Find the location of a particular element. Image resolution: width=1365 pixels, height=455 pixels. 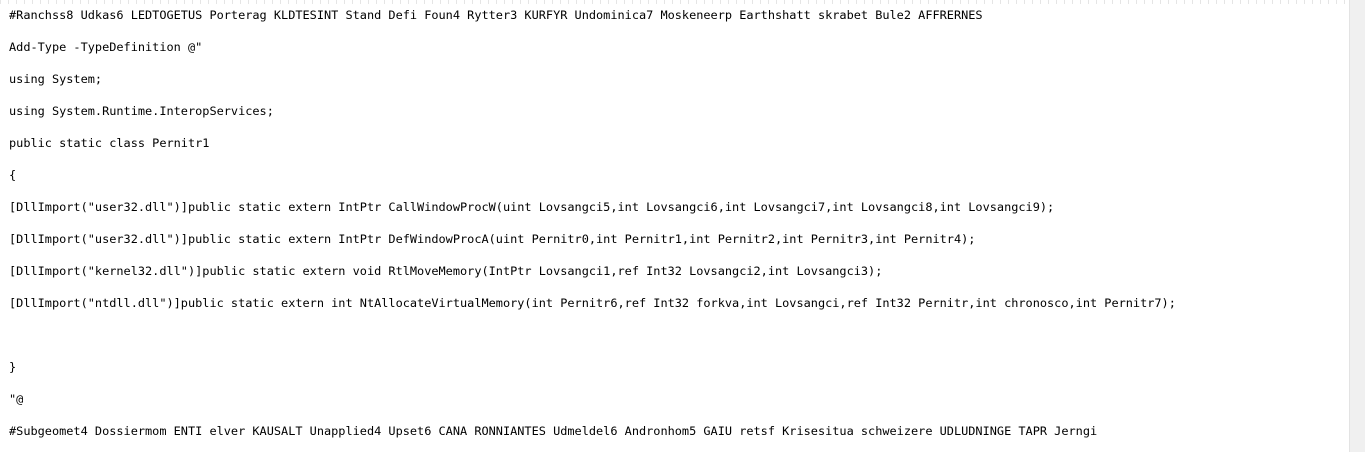

code-line: } is located at coordinates (13, 367).